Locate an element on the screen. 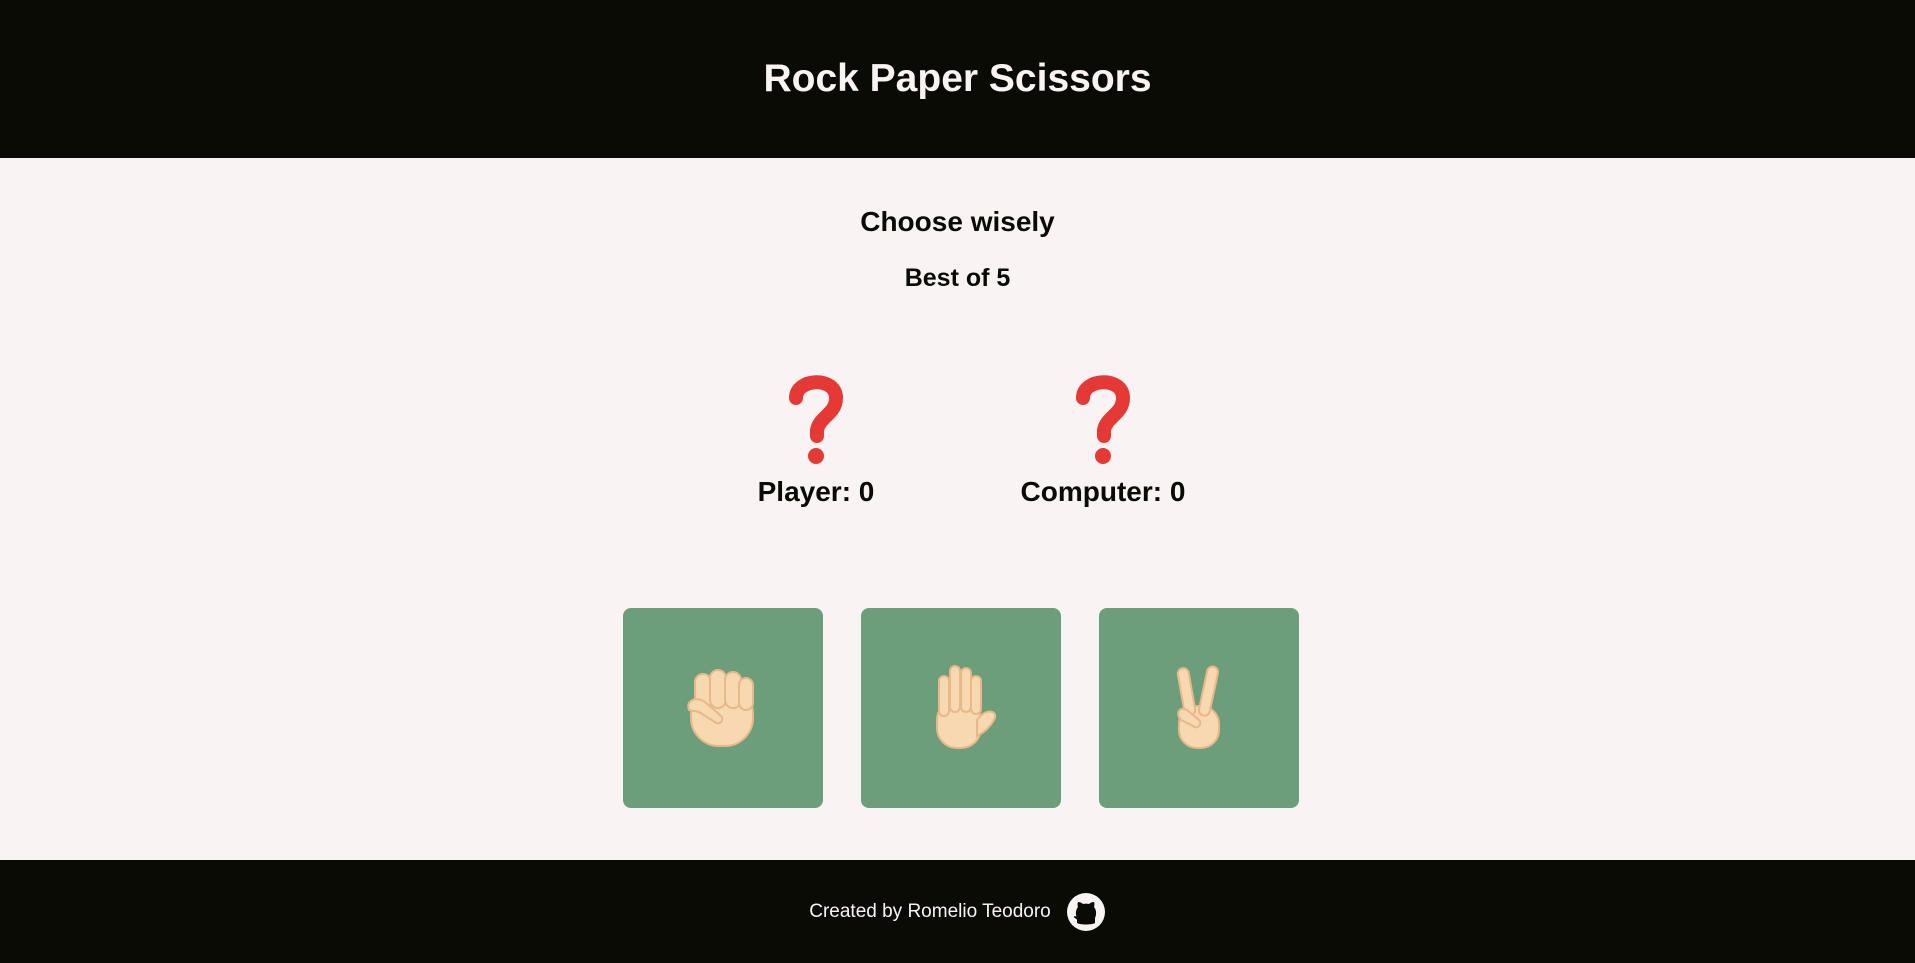 The image size is (1915, 963). site-footer: Created by Romelio Teodoro is located at coordinates (957, 911).